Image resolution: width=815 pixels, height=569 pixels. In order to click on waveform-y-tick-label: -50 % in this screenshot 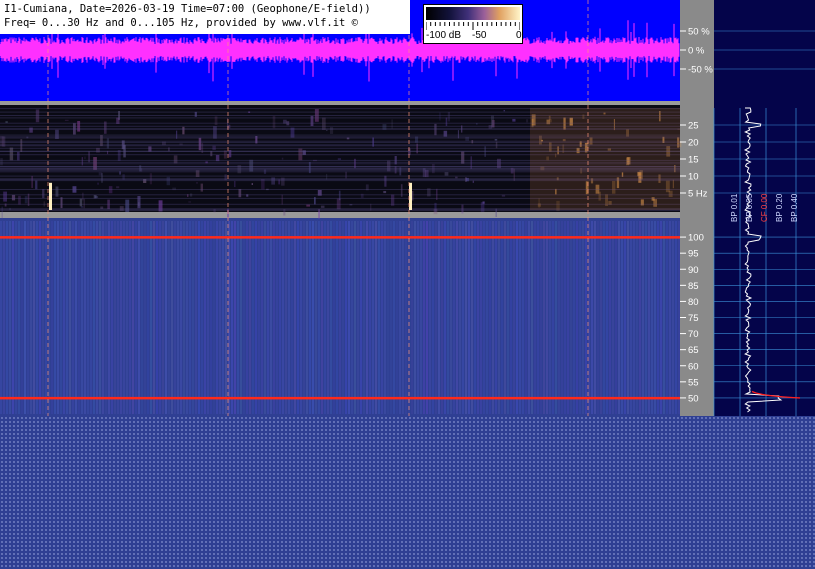, I will do `click(700, 70)`.